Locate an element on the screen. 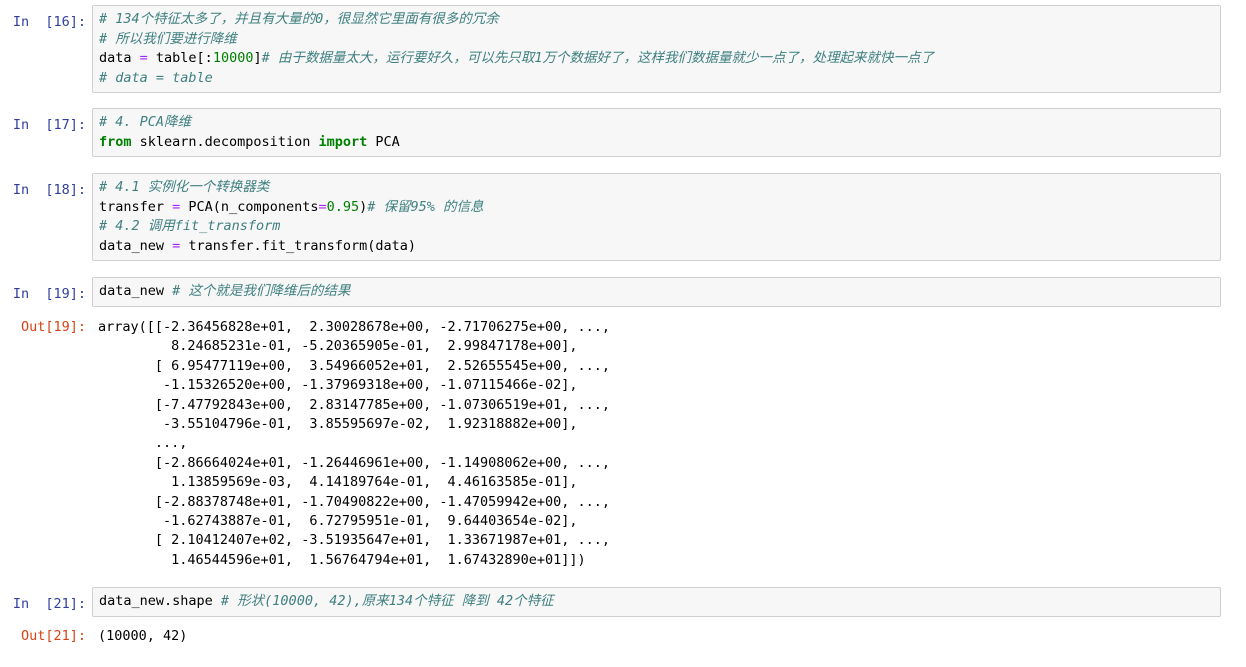 Image resolution: width=1246 pixels, height=667 pixels. output-line: ..., is located at coordinates (143, 443).